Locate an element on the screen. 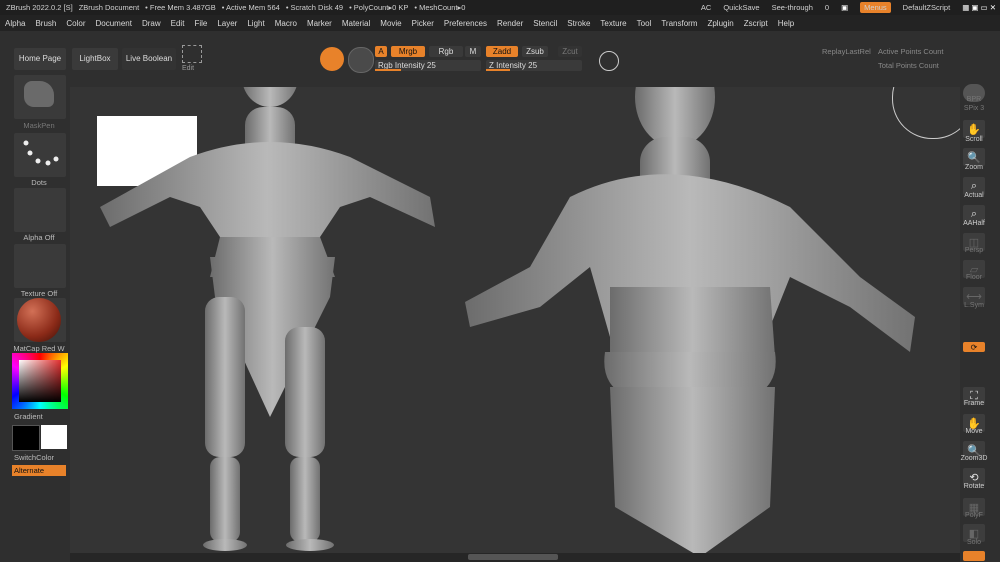 The width and height of the screenshot is (1000, 562). matcap-red-icon is located at coordinates (39, 320).